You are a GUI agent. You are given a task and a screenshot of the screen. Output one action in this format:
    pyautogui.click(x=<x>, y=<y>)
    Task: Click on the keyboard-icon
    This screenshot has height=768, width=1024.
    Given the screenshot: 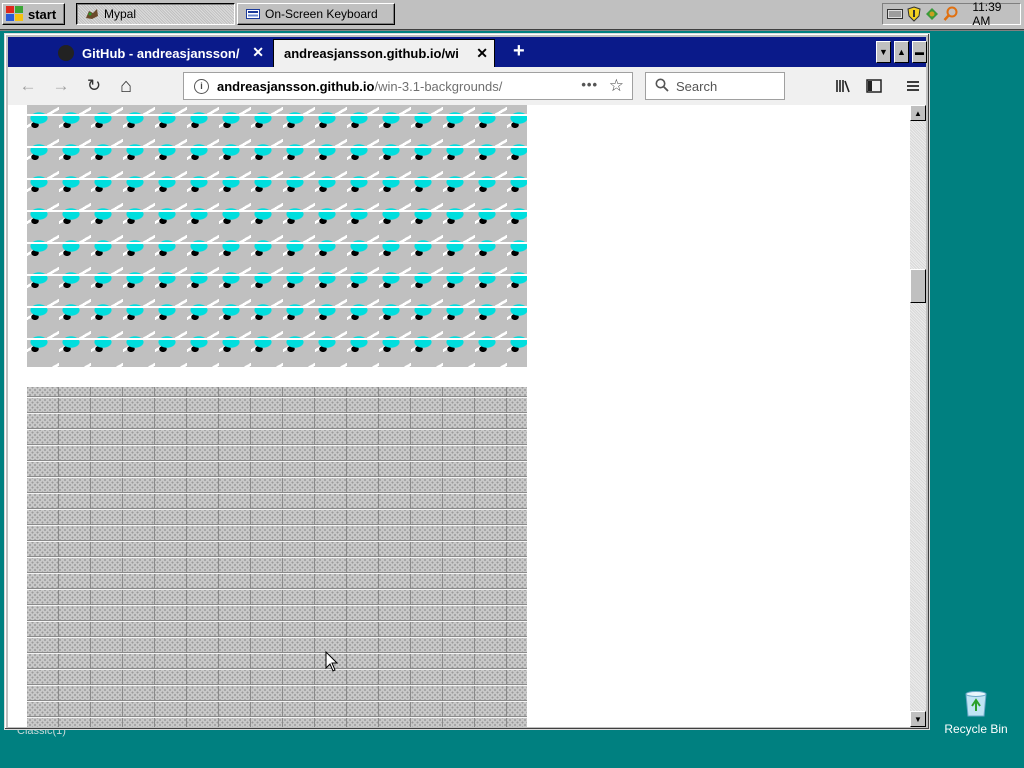 What is the action you would take?
    pyautogui.click(x=253, y=14)
    